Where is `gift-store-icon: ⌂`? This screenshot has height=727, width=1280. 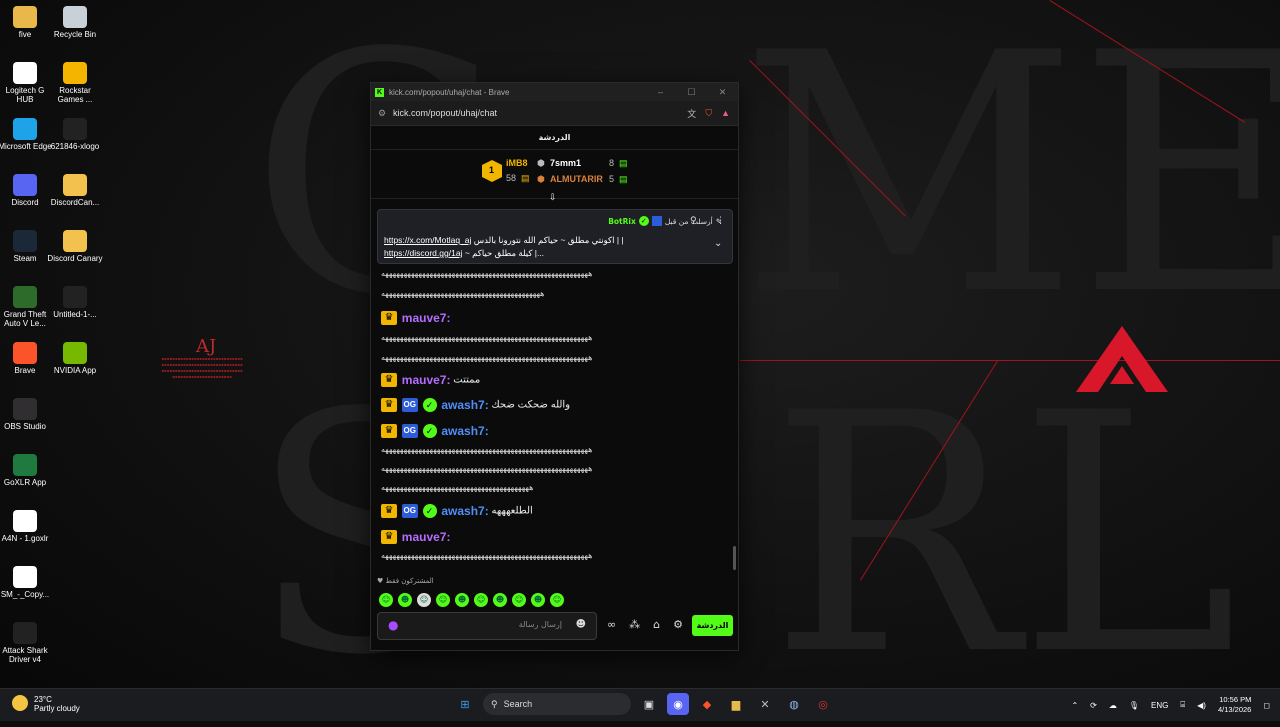 gift-store-icon: ⌂ is located at coordinates (656, 624).